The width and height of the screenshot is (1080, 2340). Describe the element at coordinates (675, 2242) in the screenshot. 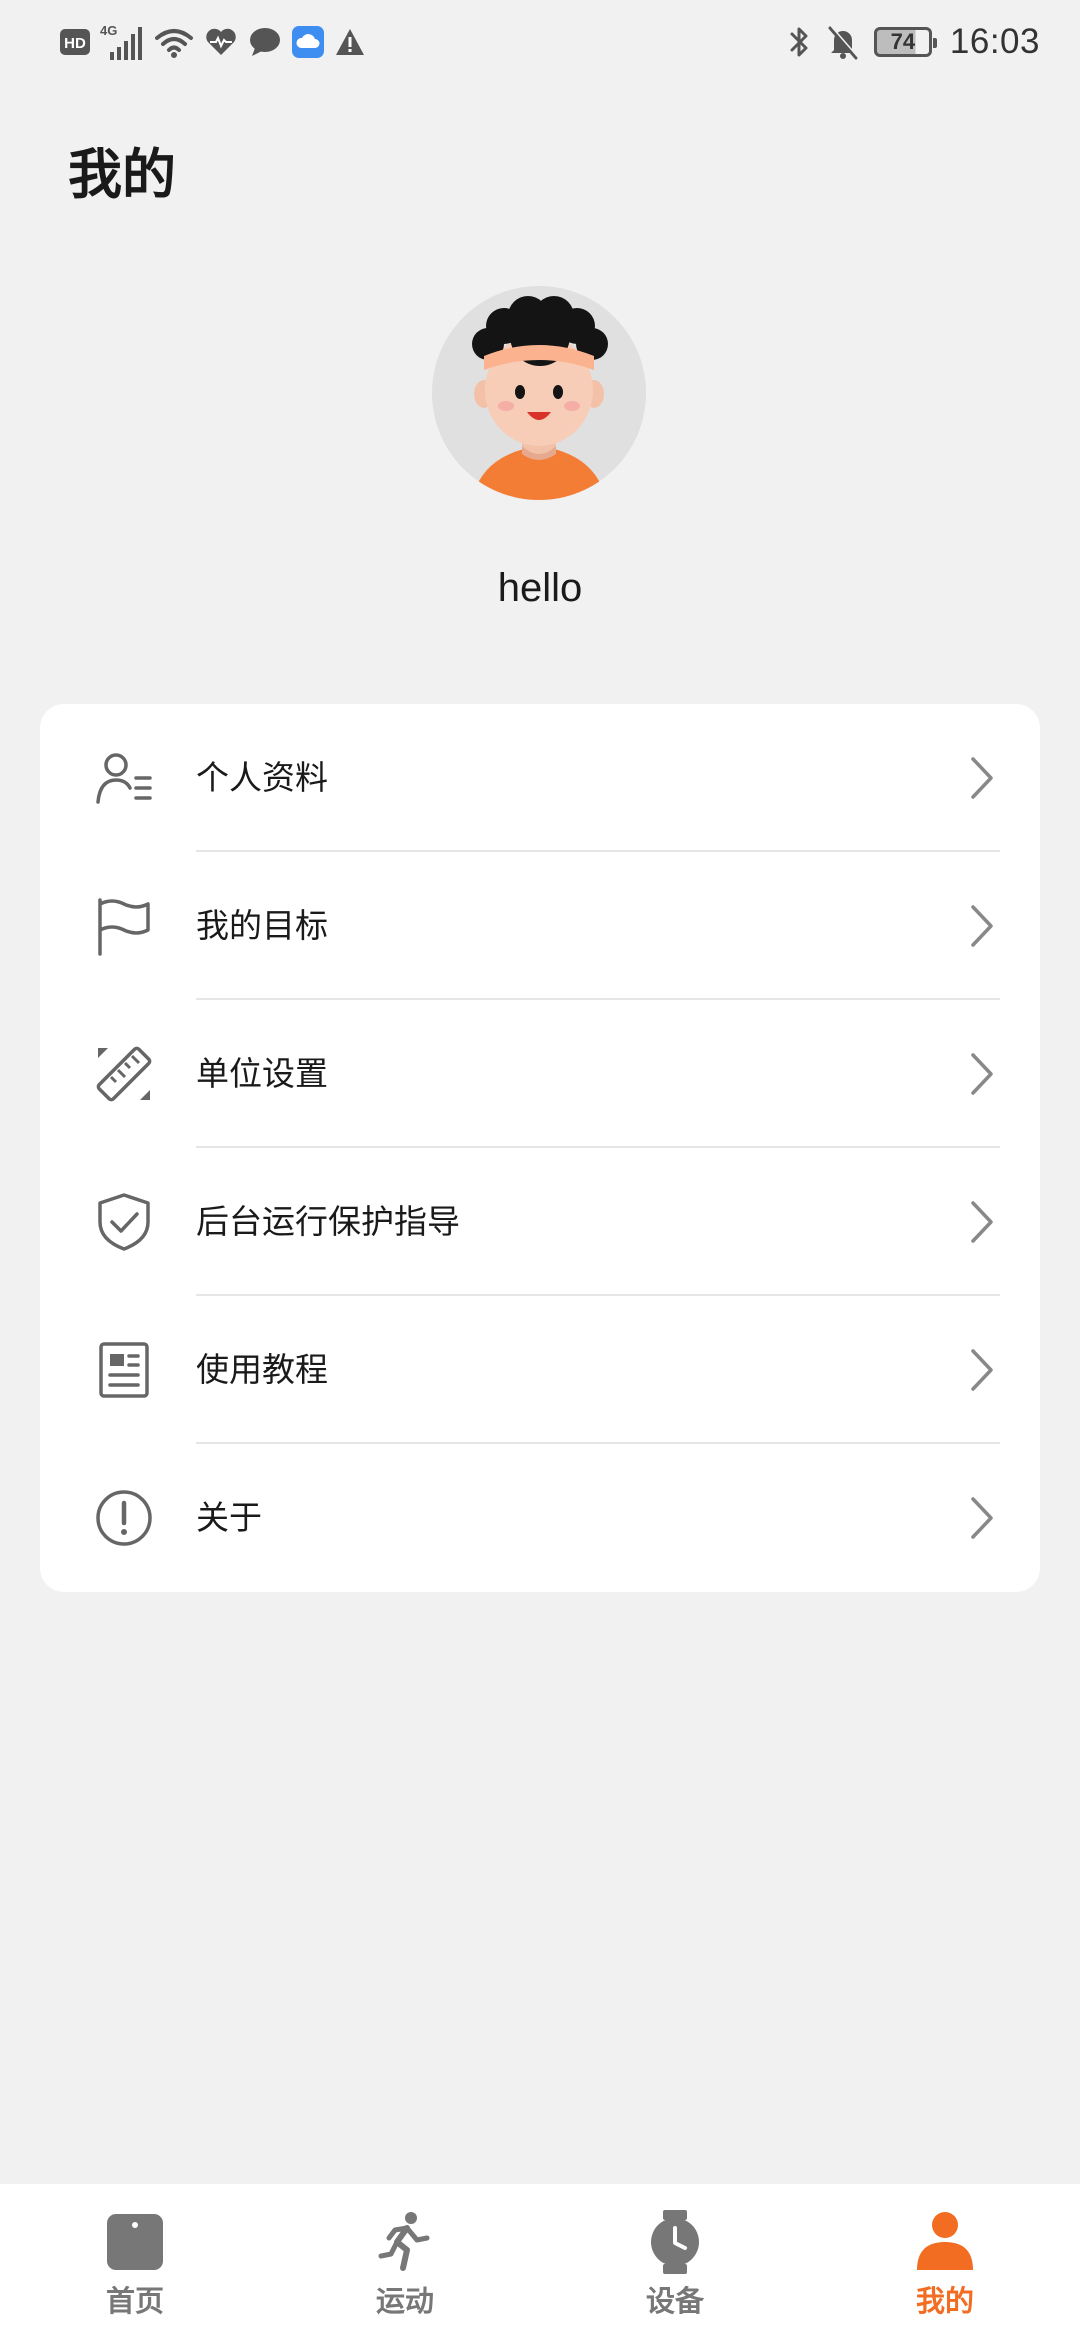

I see `watch-icon` at that location.